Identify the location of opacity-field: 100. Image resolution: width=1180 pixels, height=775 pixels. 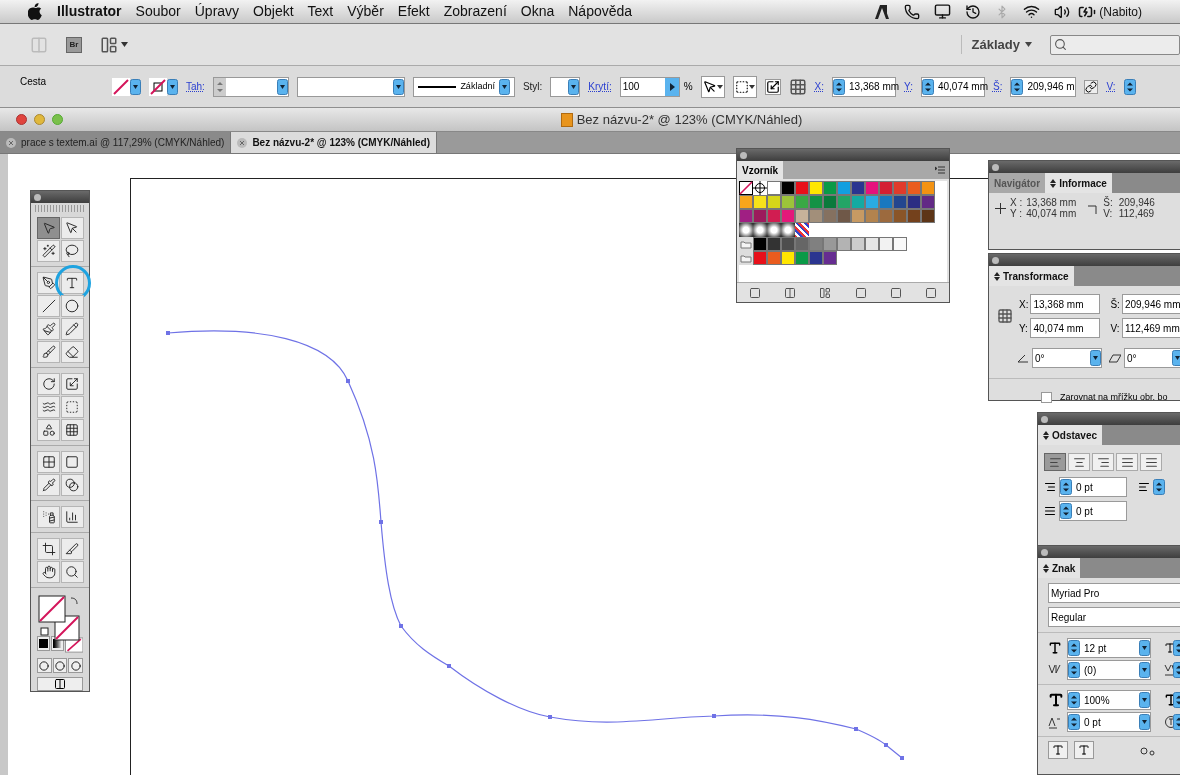
(649, 86).